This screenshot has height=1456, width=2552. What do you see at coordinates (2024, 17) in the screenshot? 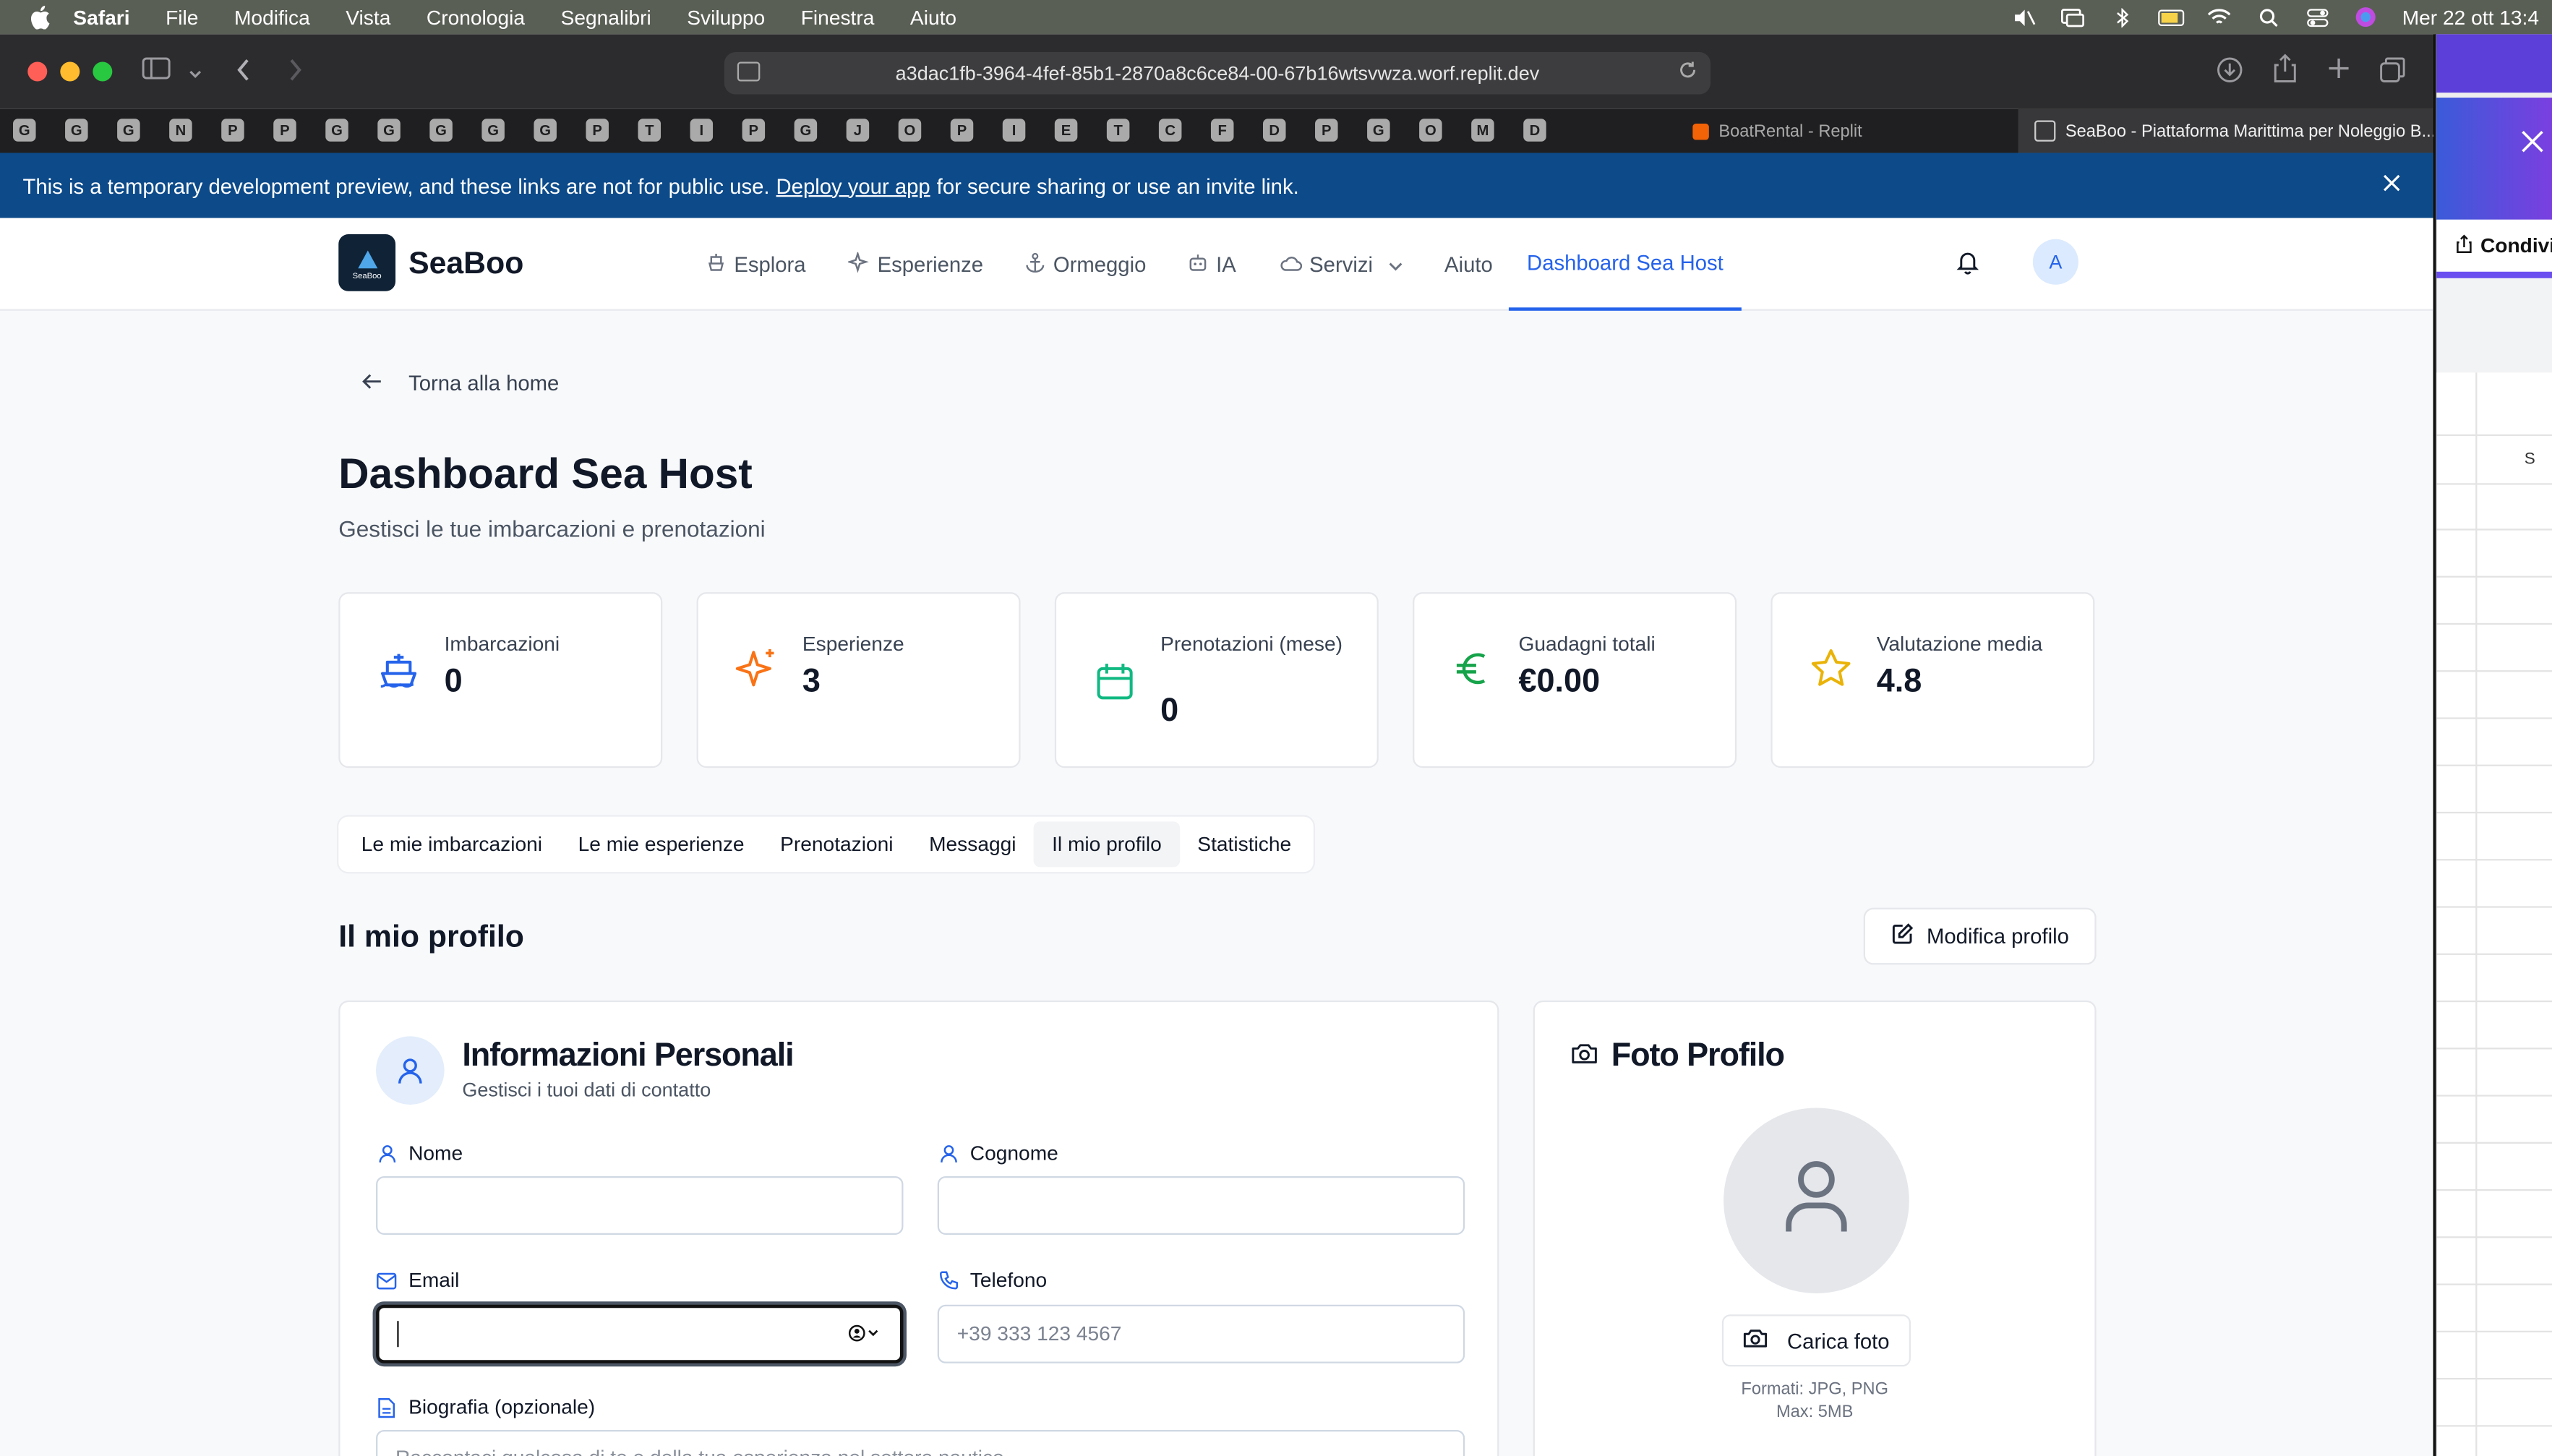
I see `mute-icon` at bounding box center [2024, 17].